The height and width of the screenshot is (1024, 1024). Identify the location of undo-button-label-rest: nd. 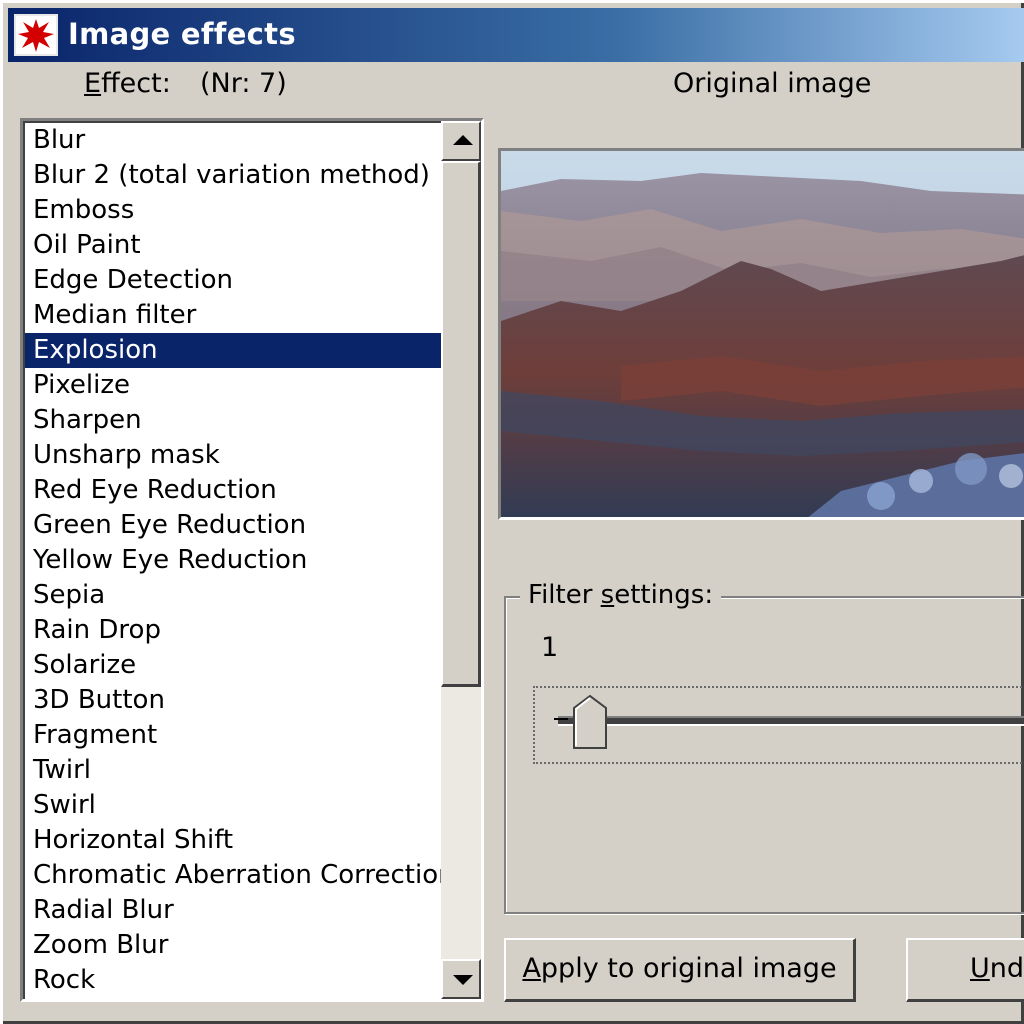
(1006, 968).